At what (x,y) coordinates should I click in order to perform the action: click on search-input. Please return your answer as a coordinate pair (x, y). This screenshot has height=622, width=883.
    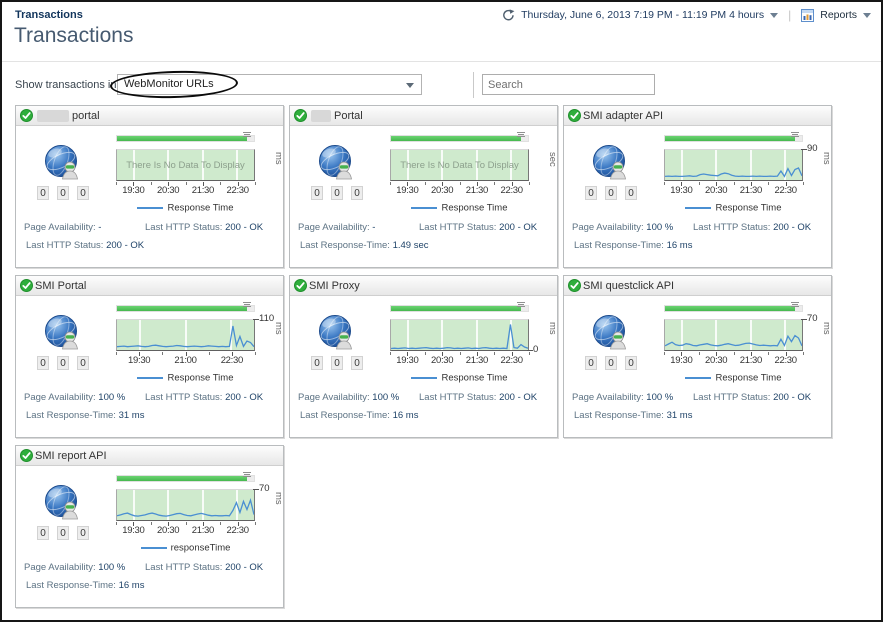
    Looking at the image, I should click on (568, 84).